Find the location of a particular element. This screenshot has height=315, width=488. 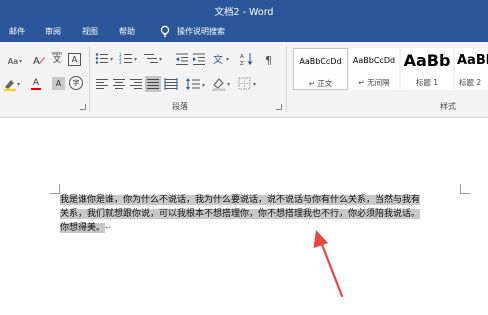

change-case-button: Aa ▾ is located at coordinates (15, 61).